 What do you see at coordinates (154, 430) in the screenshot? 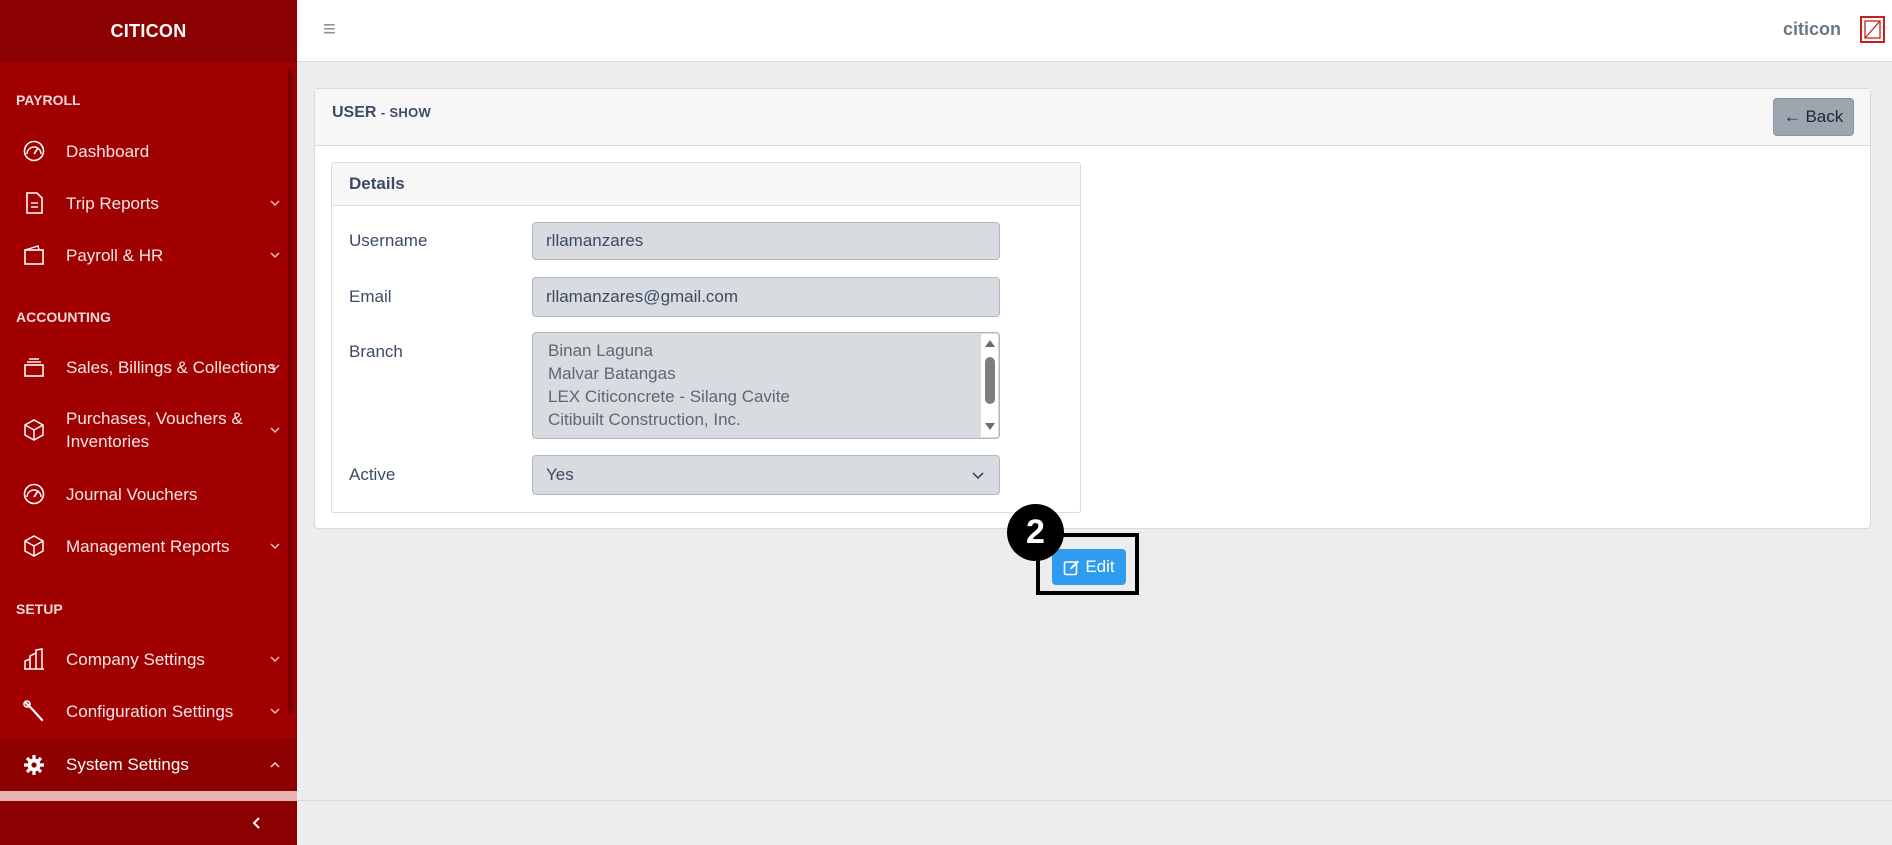
I see `sidebar-item-label: Purchases, Vouchers & Inventories` at bounding box center [154, 430].